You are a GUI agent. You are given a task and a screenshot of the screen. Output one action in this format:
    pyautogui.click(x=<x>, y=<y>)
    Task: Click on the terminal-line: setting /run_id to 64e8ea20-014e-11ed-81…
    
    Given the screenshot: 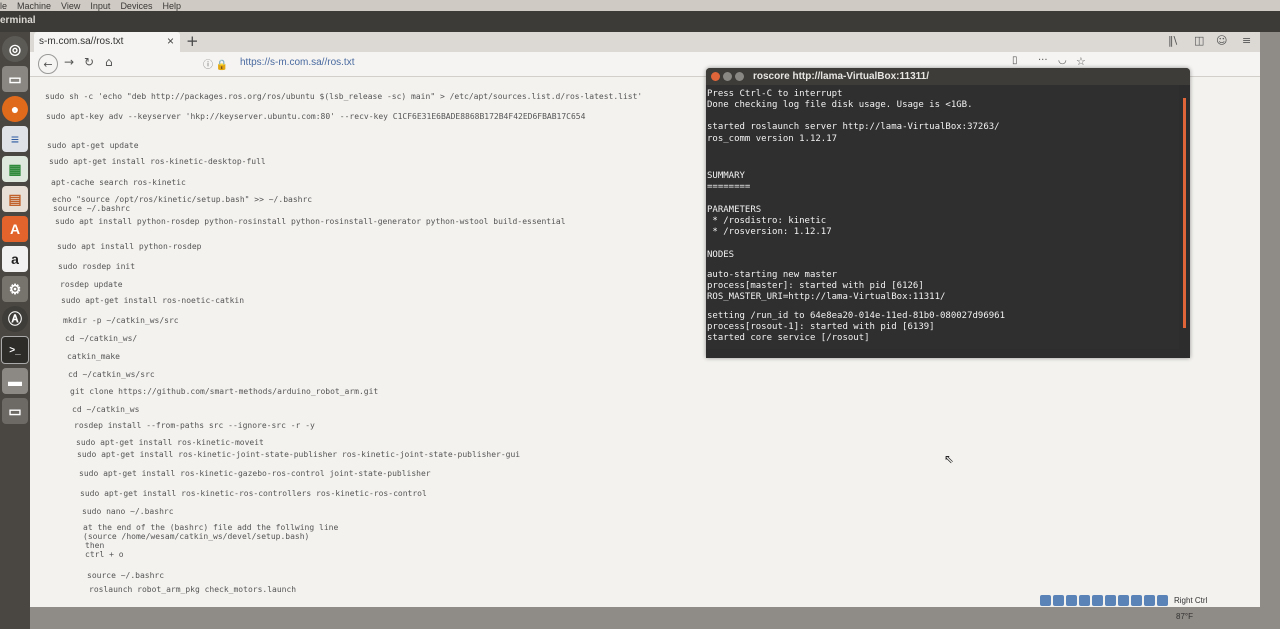 What is the action you would take?
    pyautogui.click(x=856, y=316)
    